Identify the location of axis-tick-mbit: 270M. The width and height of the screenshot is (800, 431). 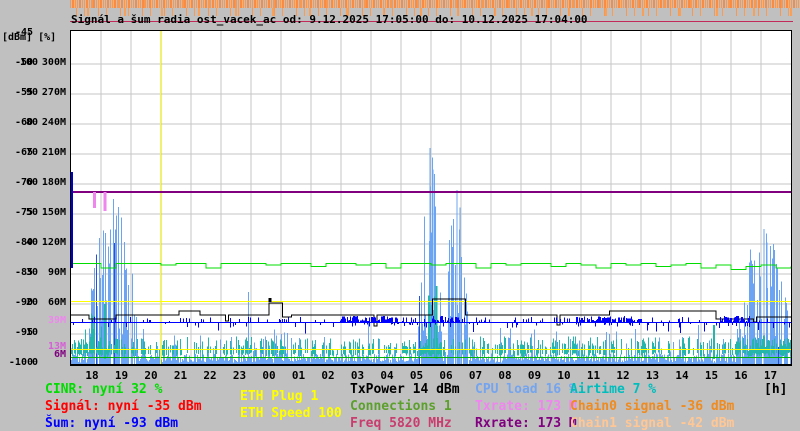
(53, 92).